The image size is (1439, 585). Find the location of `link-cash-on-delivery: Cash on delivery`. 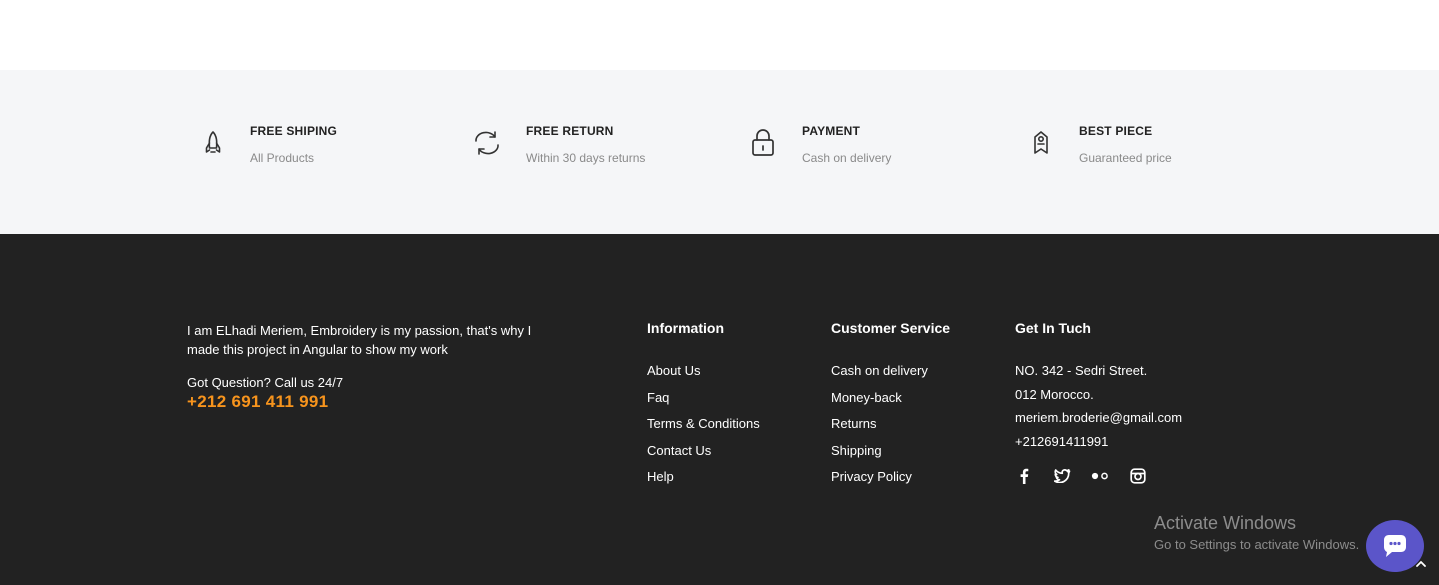

link-cash-on-delivery: Cash on delivery is located at coordinates (890, 376).